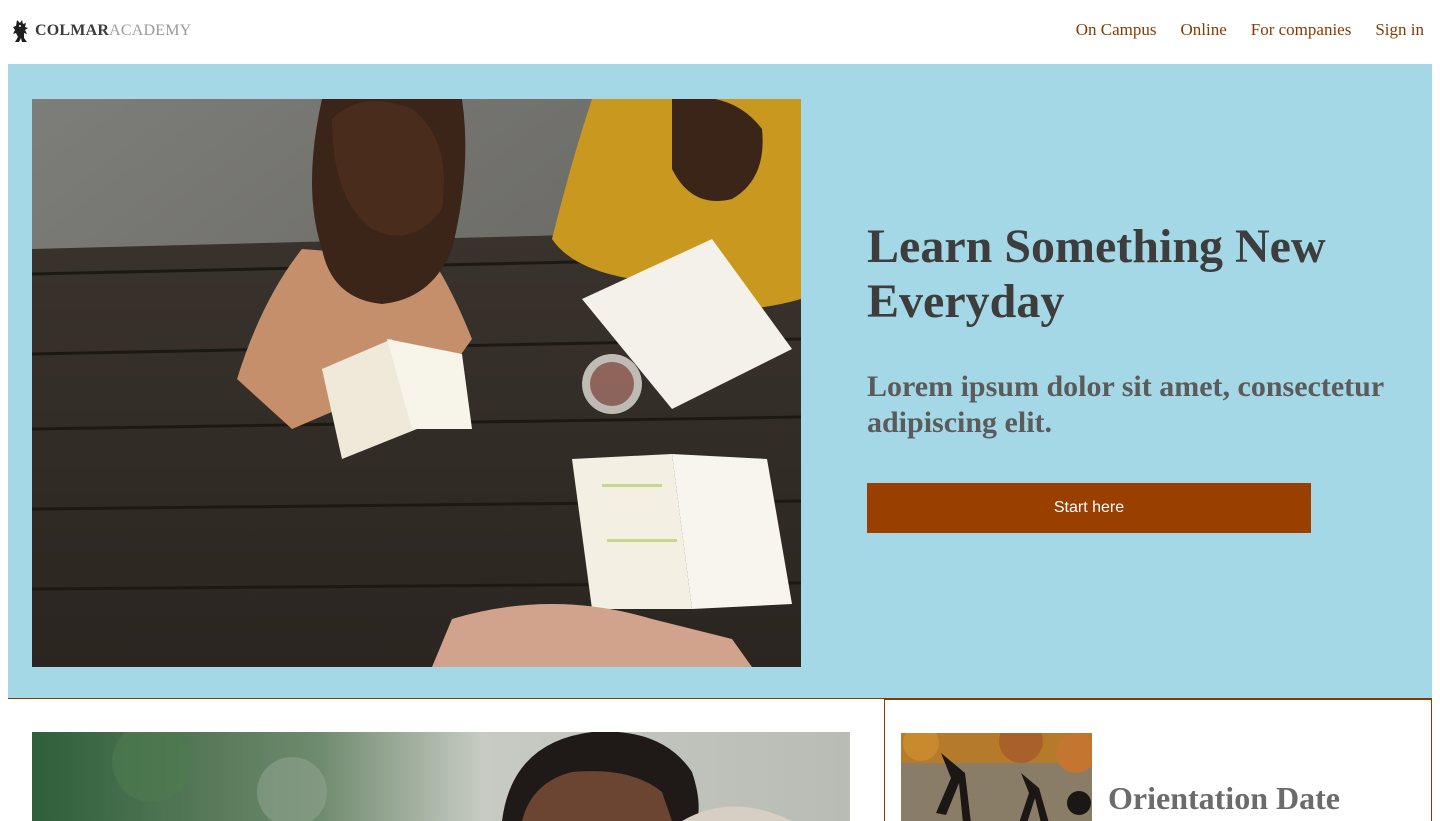 The image size is (1440, 821). I want to click on logo: COLMARACADEMY, so click(101, 31).